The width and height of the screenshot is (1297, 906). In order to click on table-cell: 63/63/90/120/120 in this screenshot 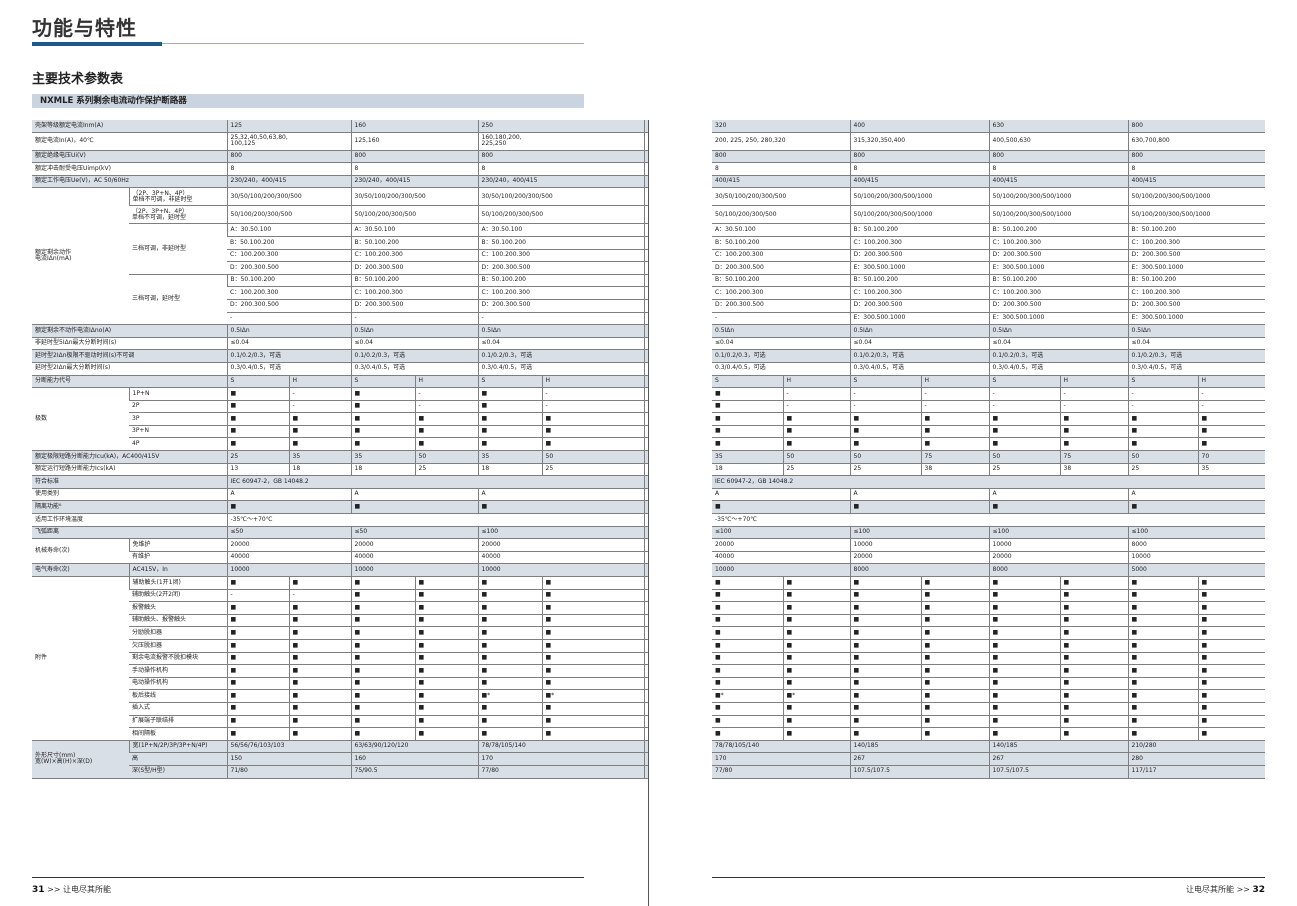, I will do `click(414, 747)`.